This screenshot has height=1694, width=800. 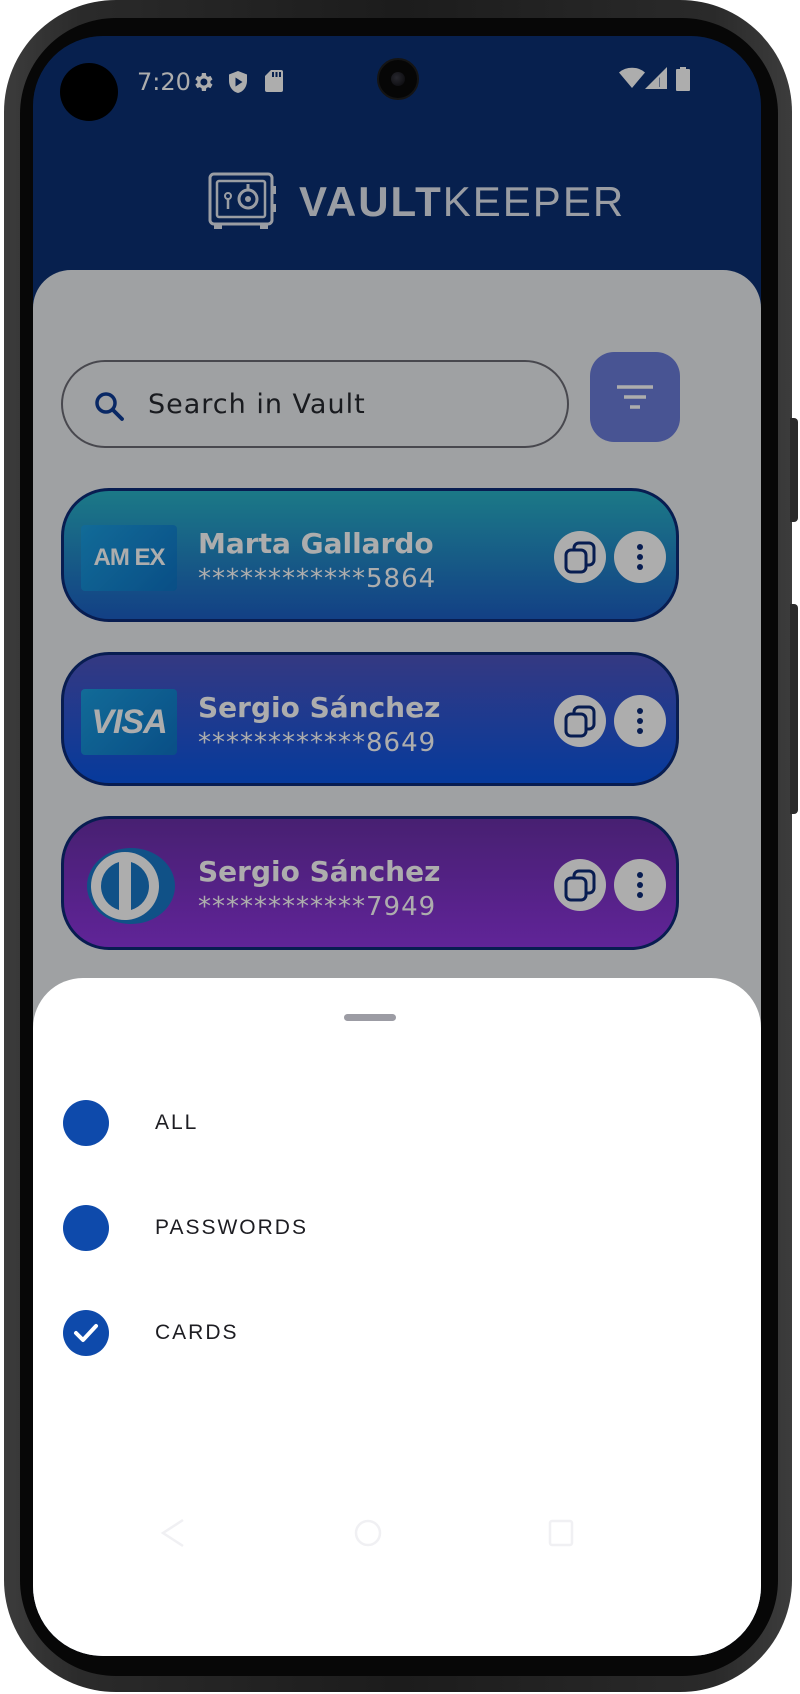 I want to click on option-indicator-checked, so click(x=86, y=1333).